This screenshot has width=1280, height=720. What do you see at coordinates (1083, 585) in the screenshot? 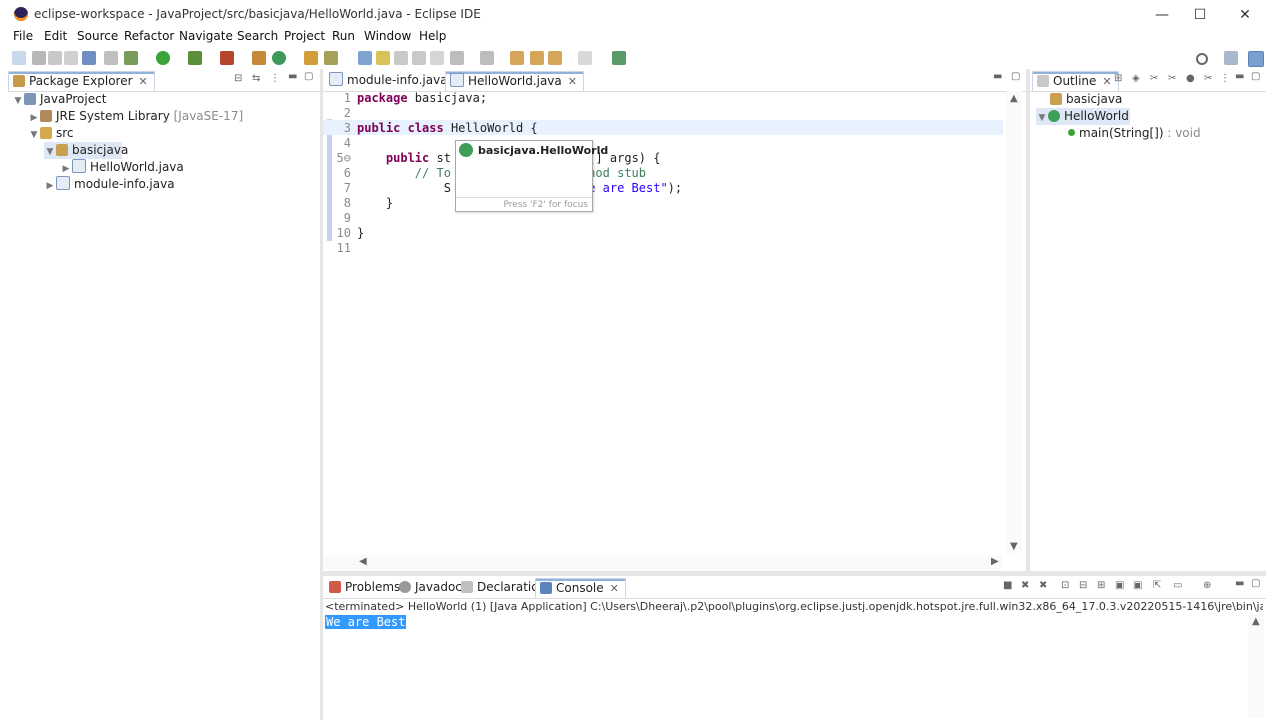
I see `scroll-lock-icon: ⊟` at bounding box center [1083, 585].